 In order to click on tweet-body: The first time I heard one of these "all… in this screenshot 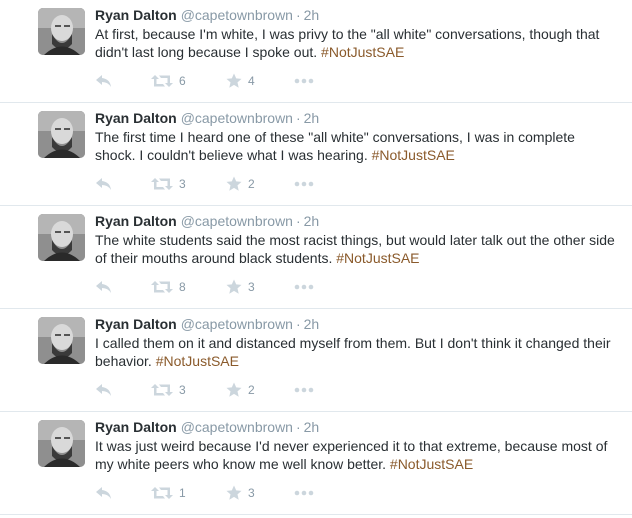, I will do `click(335, 146)`.